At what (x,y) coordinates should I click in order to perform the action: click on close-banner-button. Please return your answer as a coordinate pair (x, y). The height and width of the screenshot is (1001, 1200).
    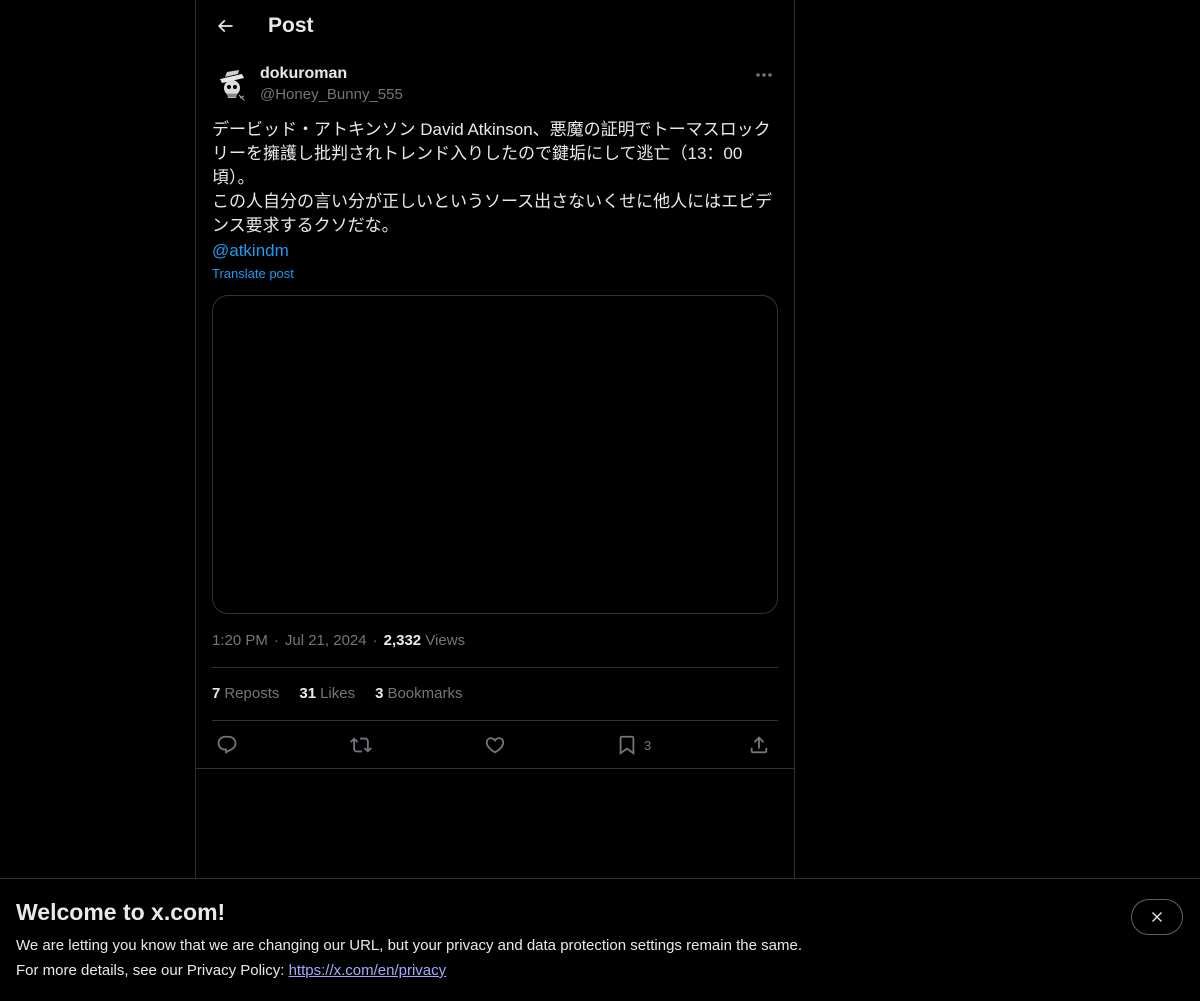
    Looking at the image, I should click on (1157, 917).